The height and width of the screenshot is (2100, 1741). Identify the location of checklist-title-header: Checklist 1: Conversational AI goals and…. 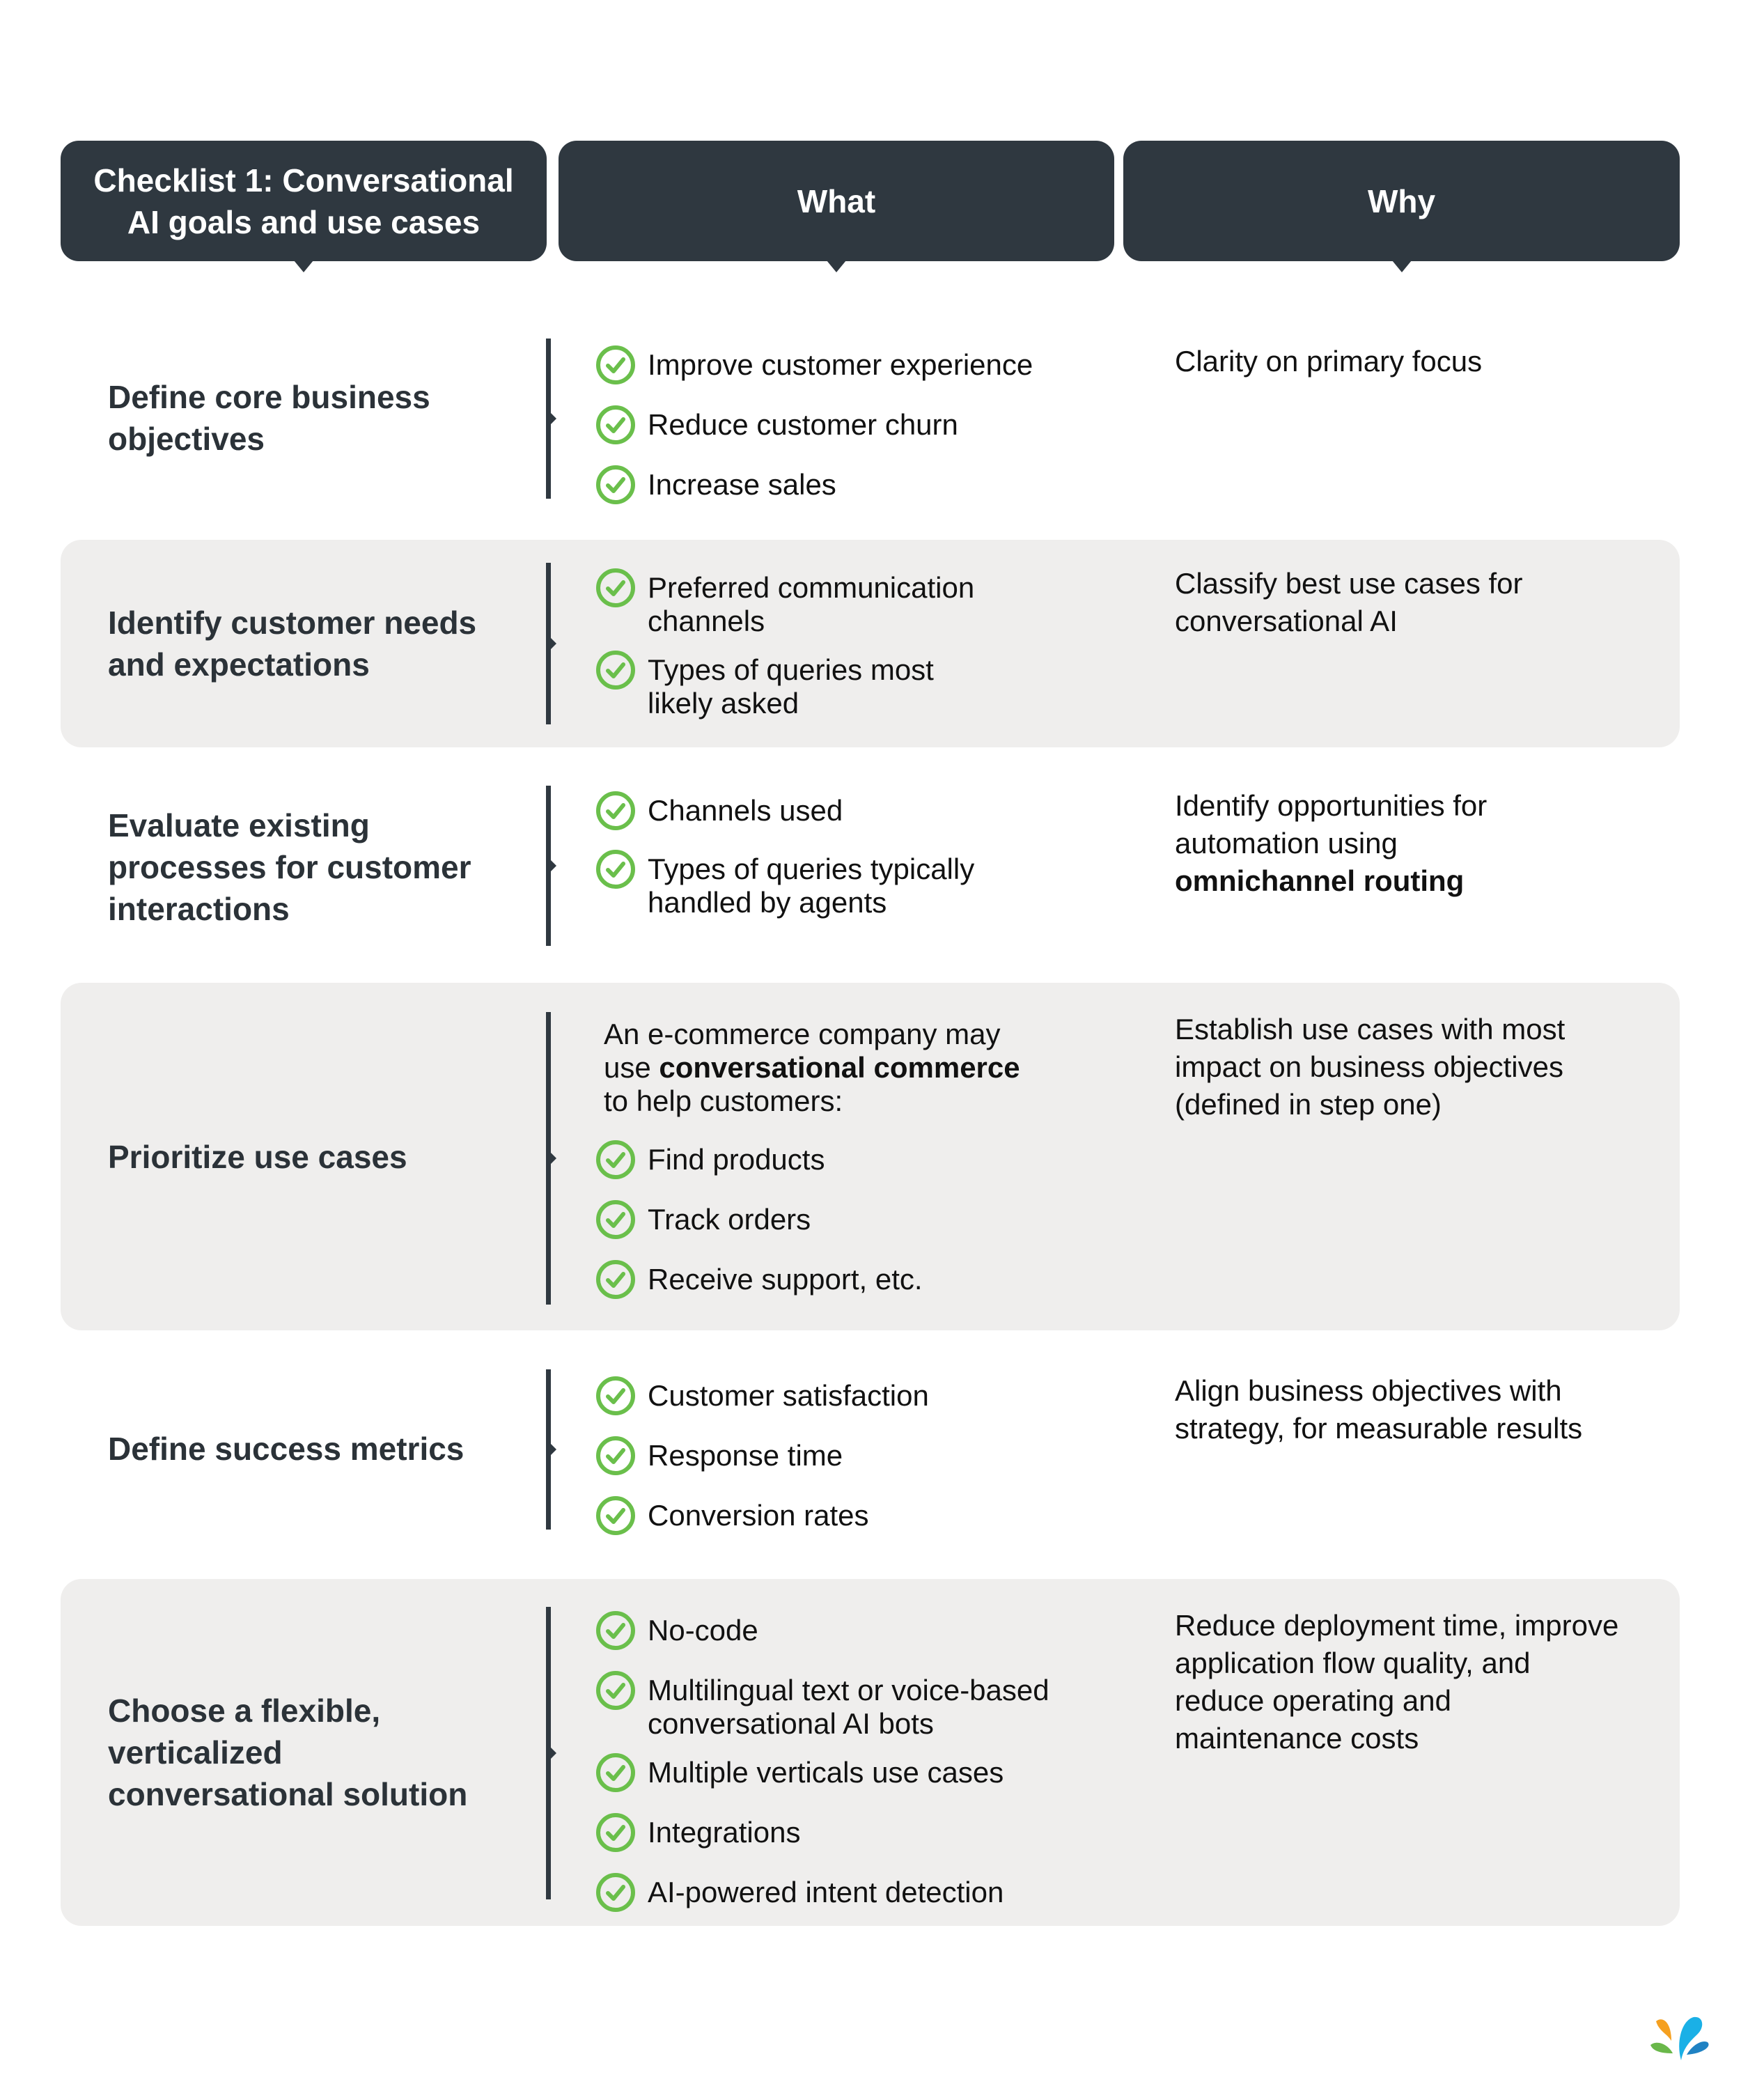
(304, 201).